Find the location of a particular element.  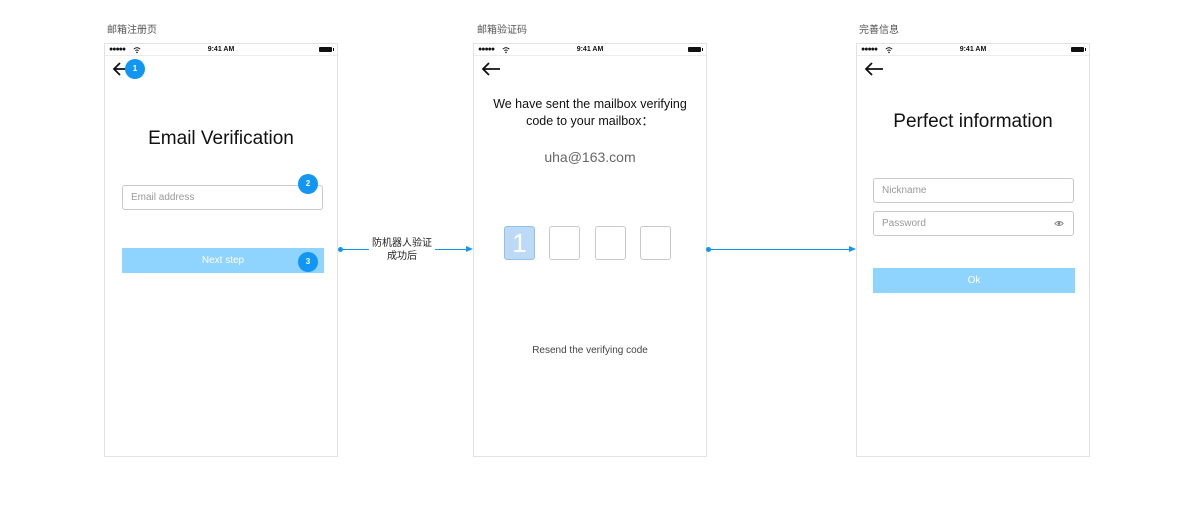

password-input is located at coordinates (973, 223).